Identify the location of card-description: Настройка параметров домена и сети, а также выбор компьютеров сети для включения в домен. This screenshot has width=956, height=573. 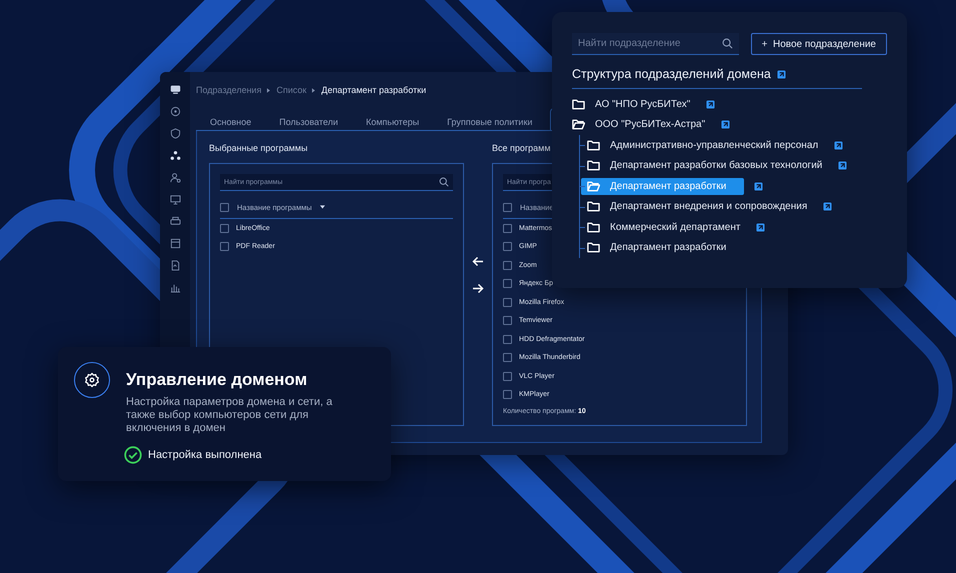
(230, 416).